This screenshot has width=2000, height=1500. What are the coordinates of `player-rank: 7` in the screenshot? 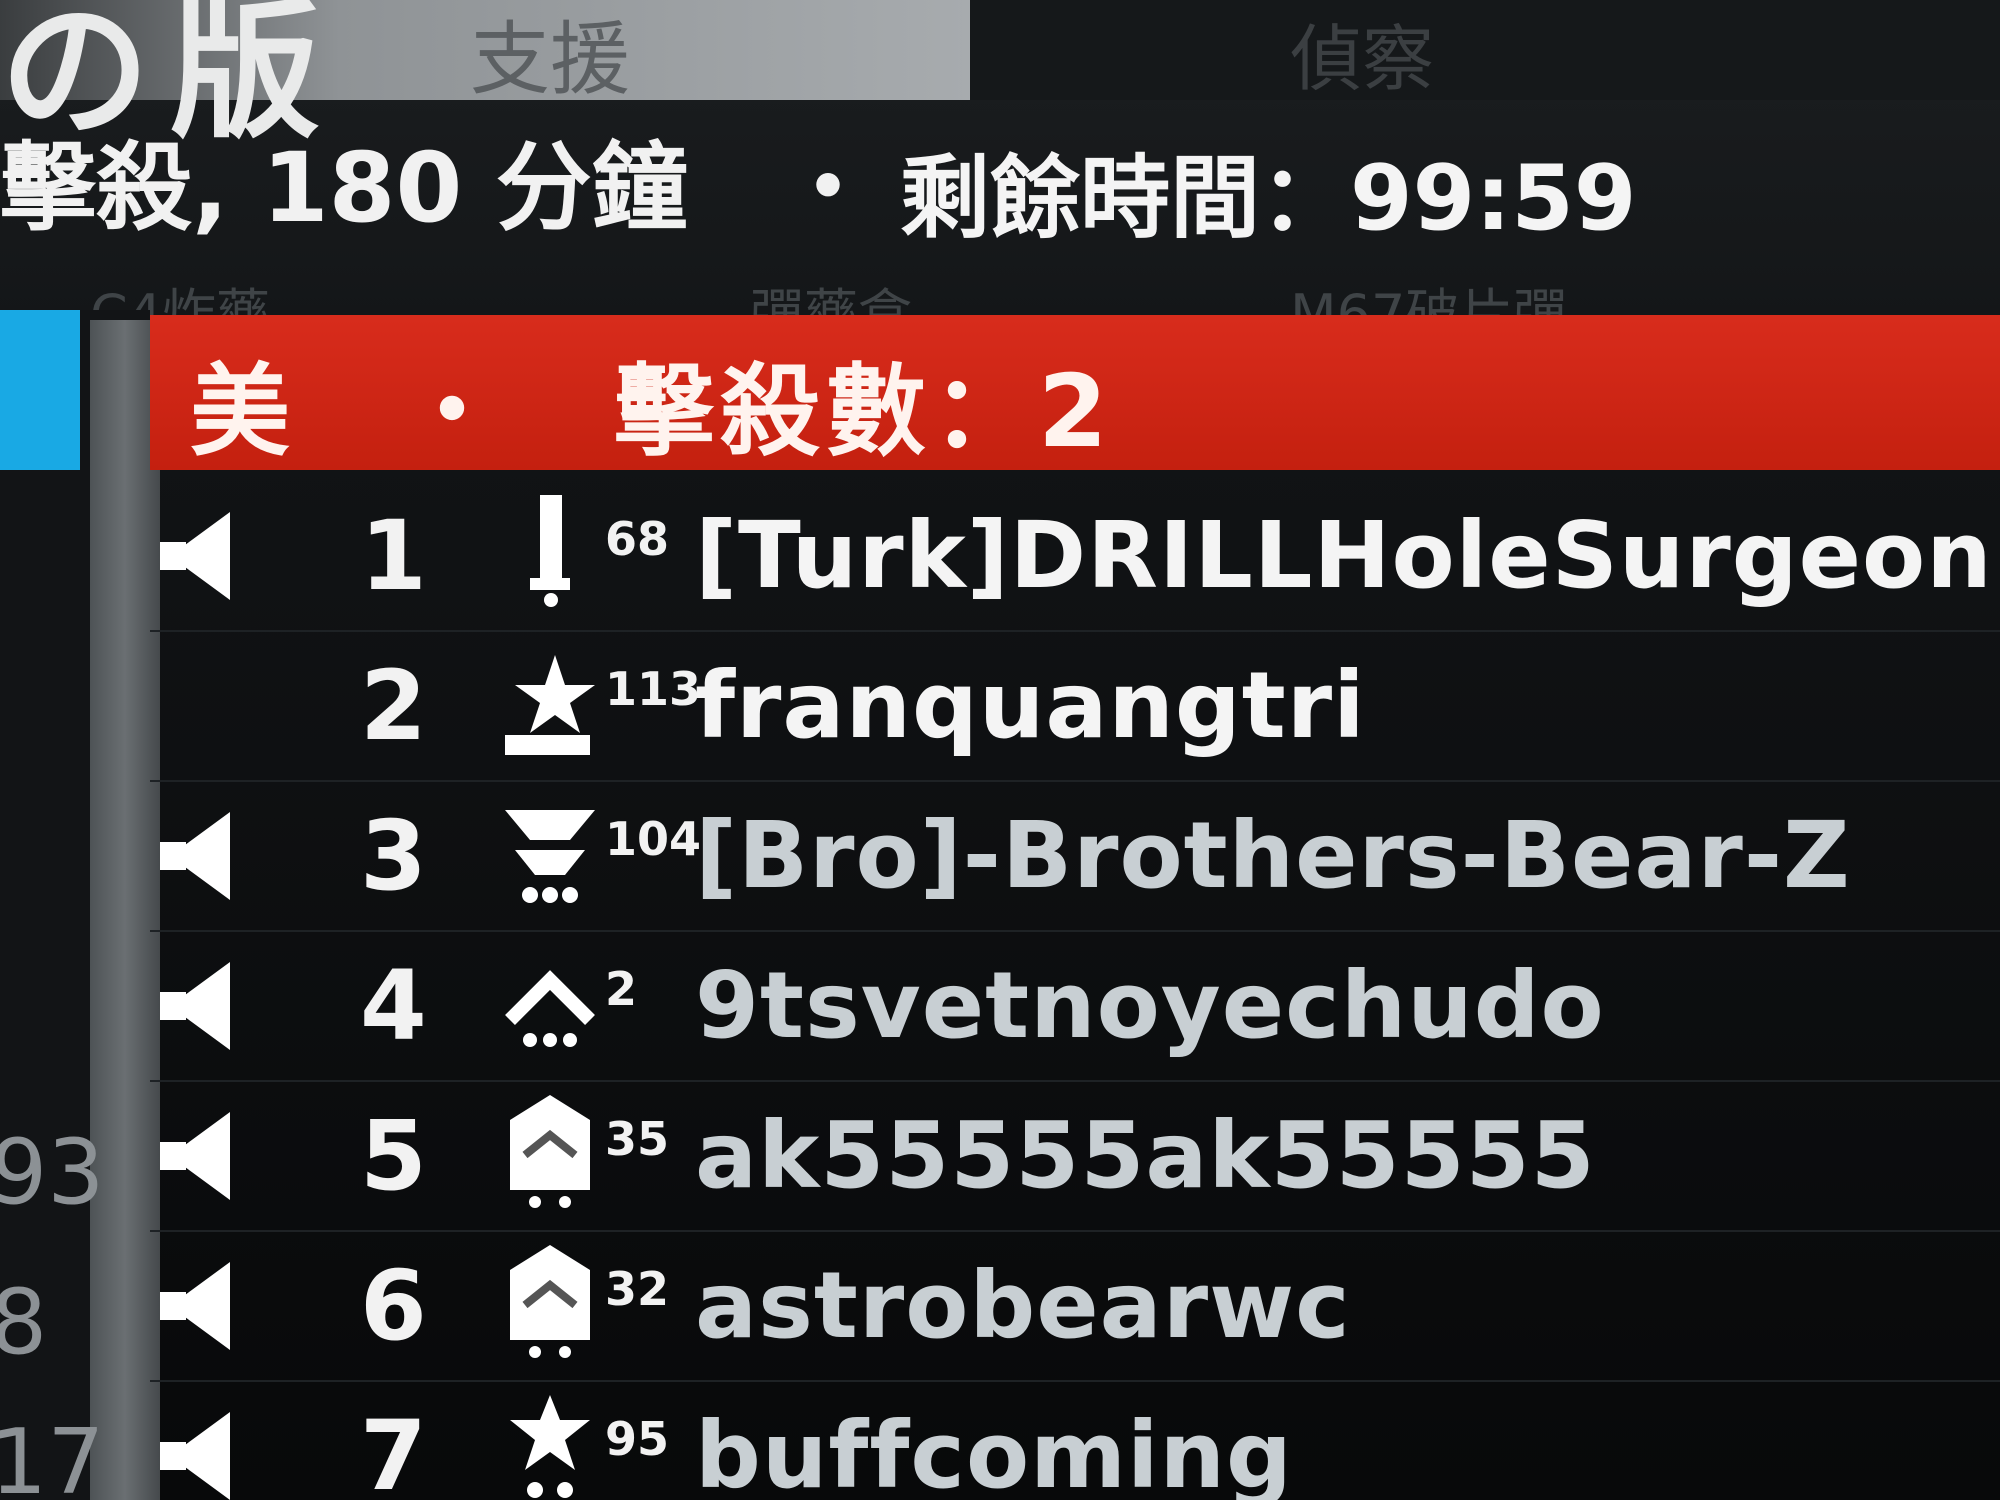 It's located at (393, 1450).